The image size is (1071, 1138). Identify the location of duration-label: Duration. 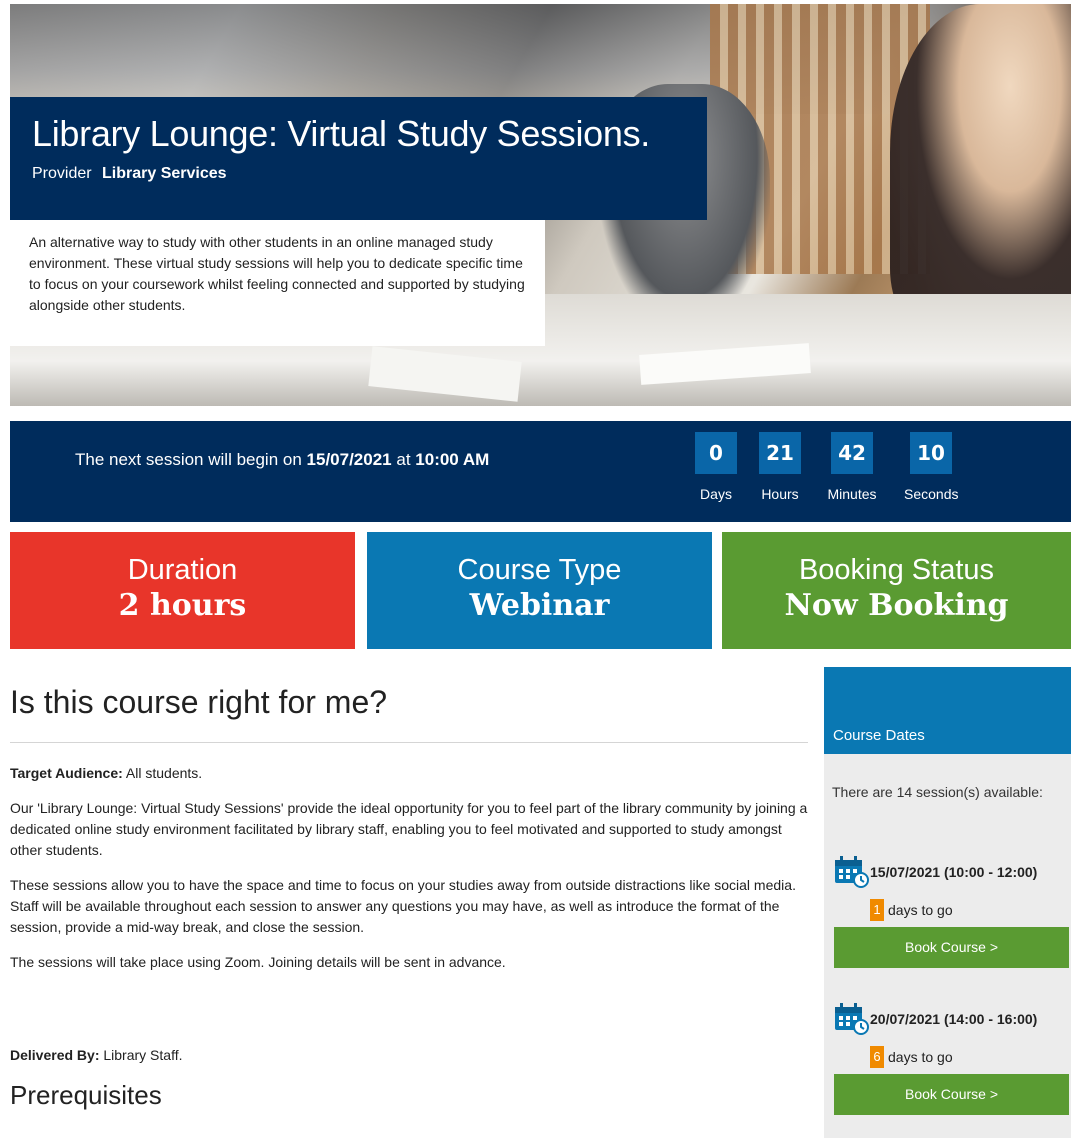
(182, 570).